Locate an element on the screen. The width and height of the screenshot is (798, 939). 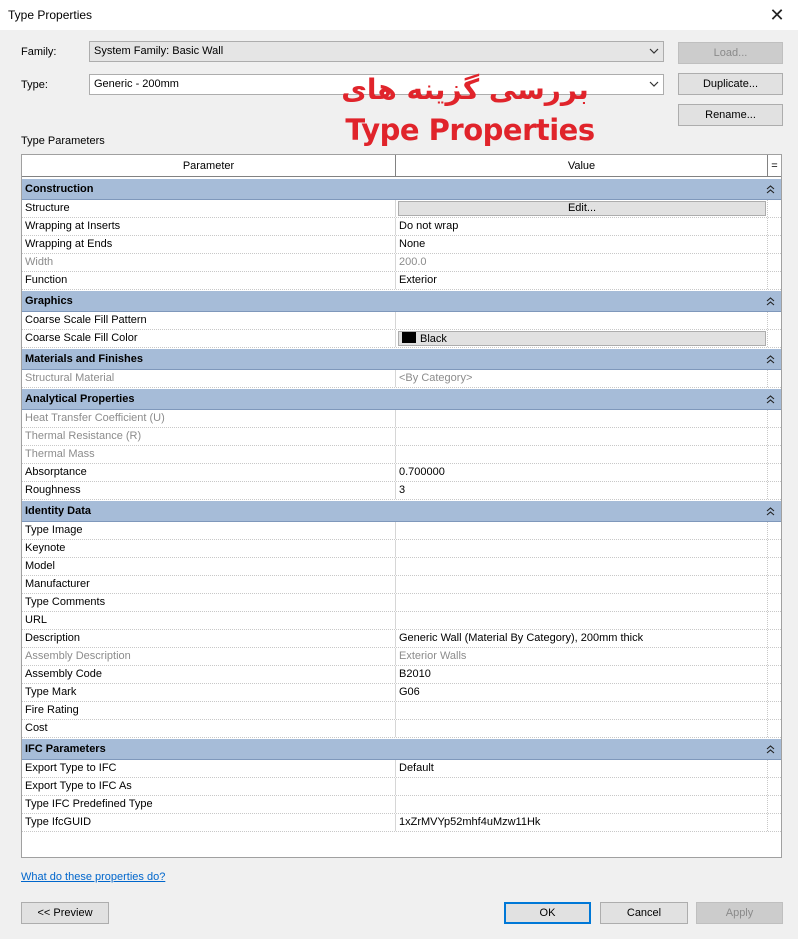
parameter-value: 3 is located at coordinates (581, 490).